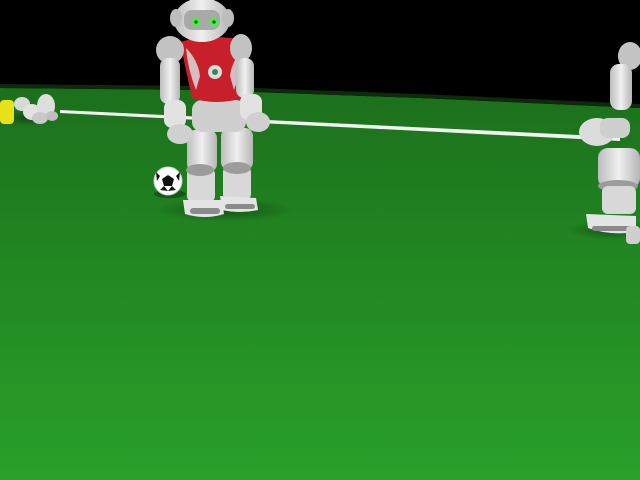 This screenshot has width=640, height=480. What do you see at coordinates (241, 48) in the screenshot?
I see `robot-right-shoulder` at bounding box center [241, 48].